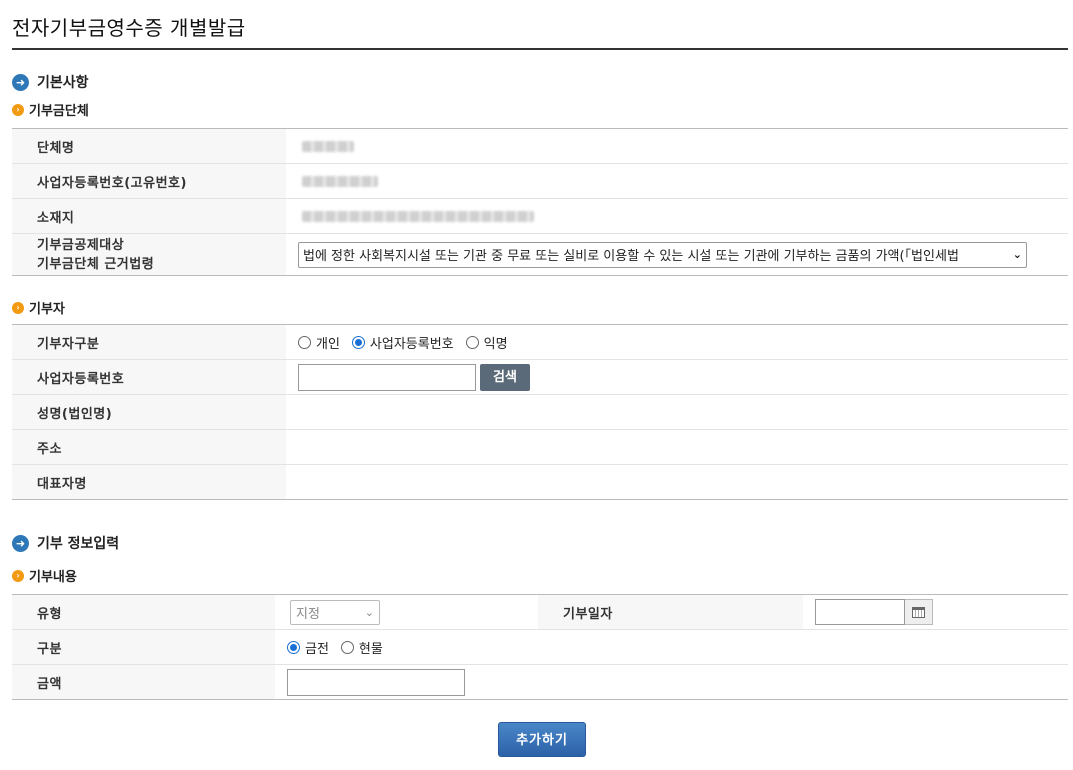 This screenshot has width=1073, height=770. I want to click on donation-date-label: 기부일자, so click(670, 612).